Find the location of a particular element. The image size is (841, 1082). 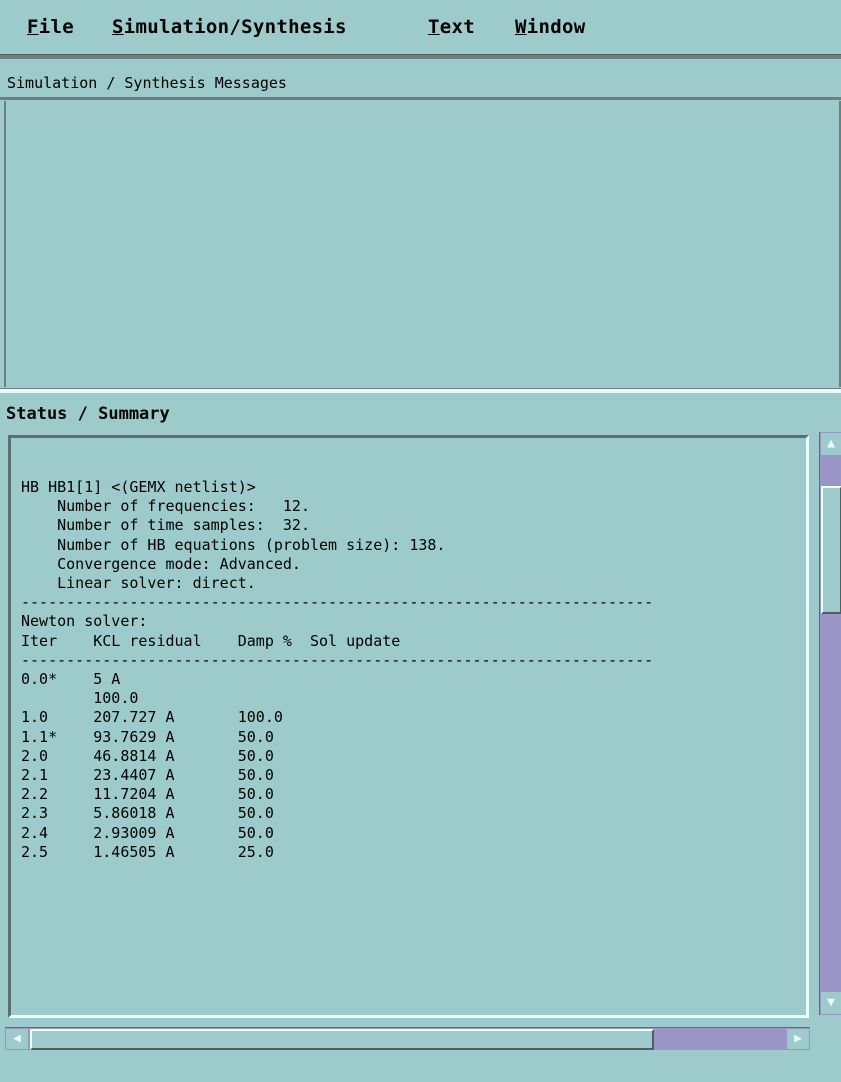

menu-window-label: indow is located at coordinates (556, 27).